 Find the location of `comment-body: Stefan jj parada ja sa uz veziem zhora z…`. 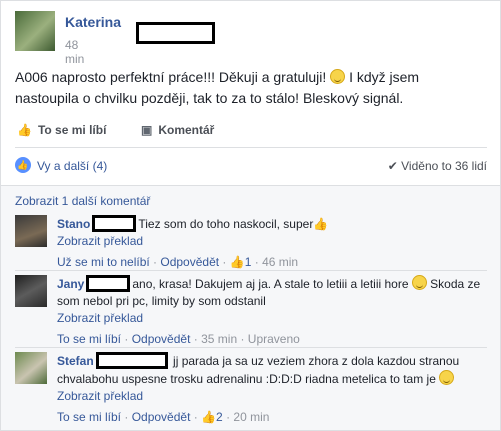

comment-body: Stefan jj parada ja sa uz veziem zhora z… is located at coordinates (271, 389).